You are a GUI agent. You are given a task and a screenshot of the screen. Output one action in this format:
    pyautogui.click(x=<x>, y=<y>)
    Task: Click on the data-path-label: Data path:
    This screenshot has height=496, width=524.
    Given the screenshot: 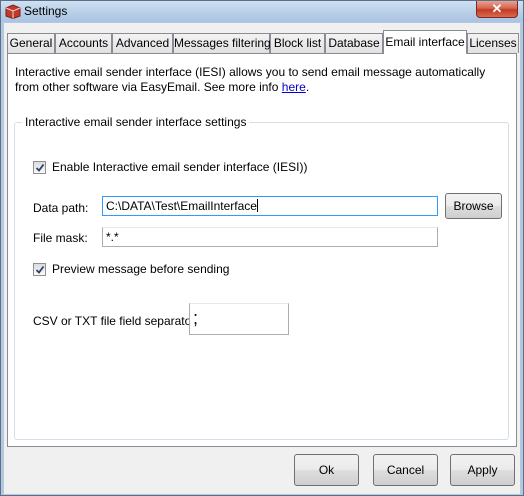 What is the action you would take?
    pyautogui.click(x=61, y=208)
    